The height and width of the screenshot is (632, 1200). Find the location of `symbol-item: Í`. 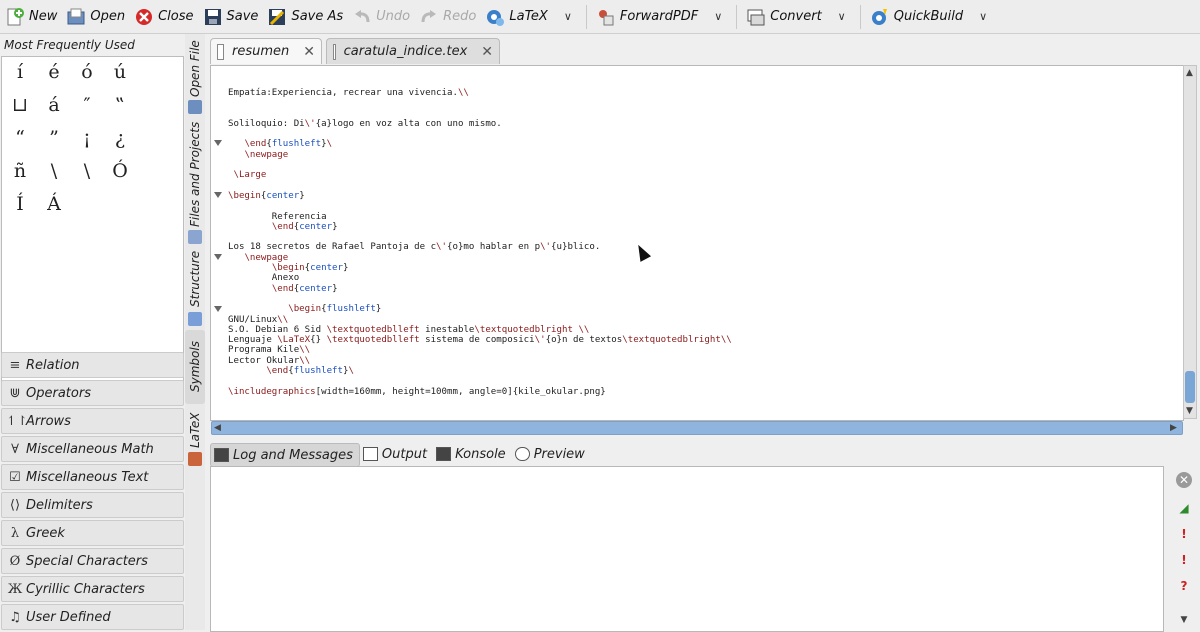

symbol-item: Í is located at coordinates (20, 204).